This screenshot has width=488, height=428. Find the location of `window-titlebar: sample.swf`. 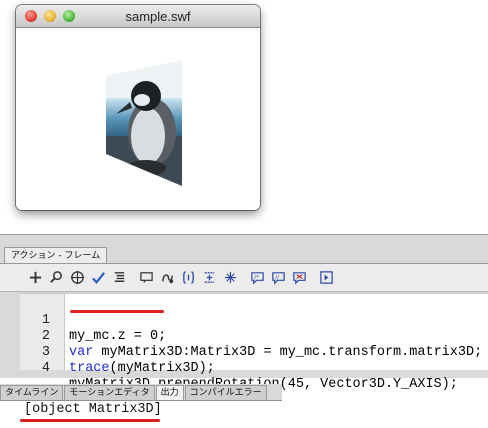

window-titlebar: sample.swf is located at coordinates (138, 16).